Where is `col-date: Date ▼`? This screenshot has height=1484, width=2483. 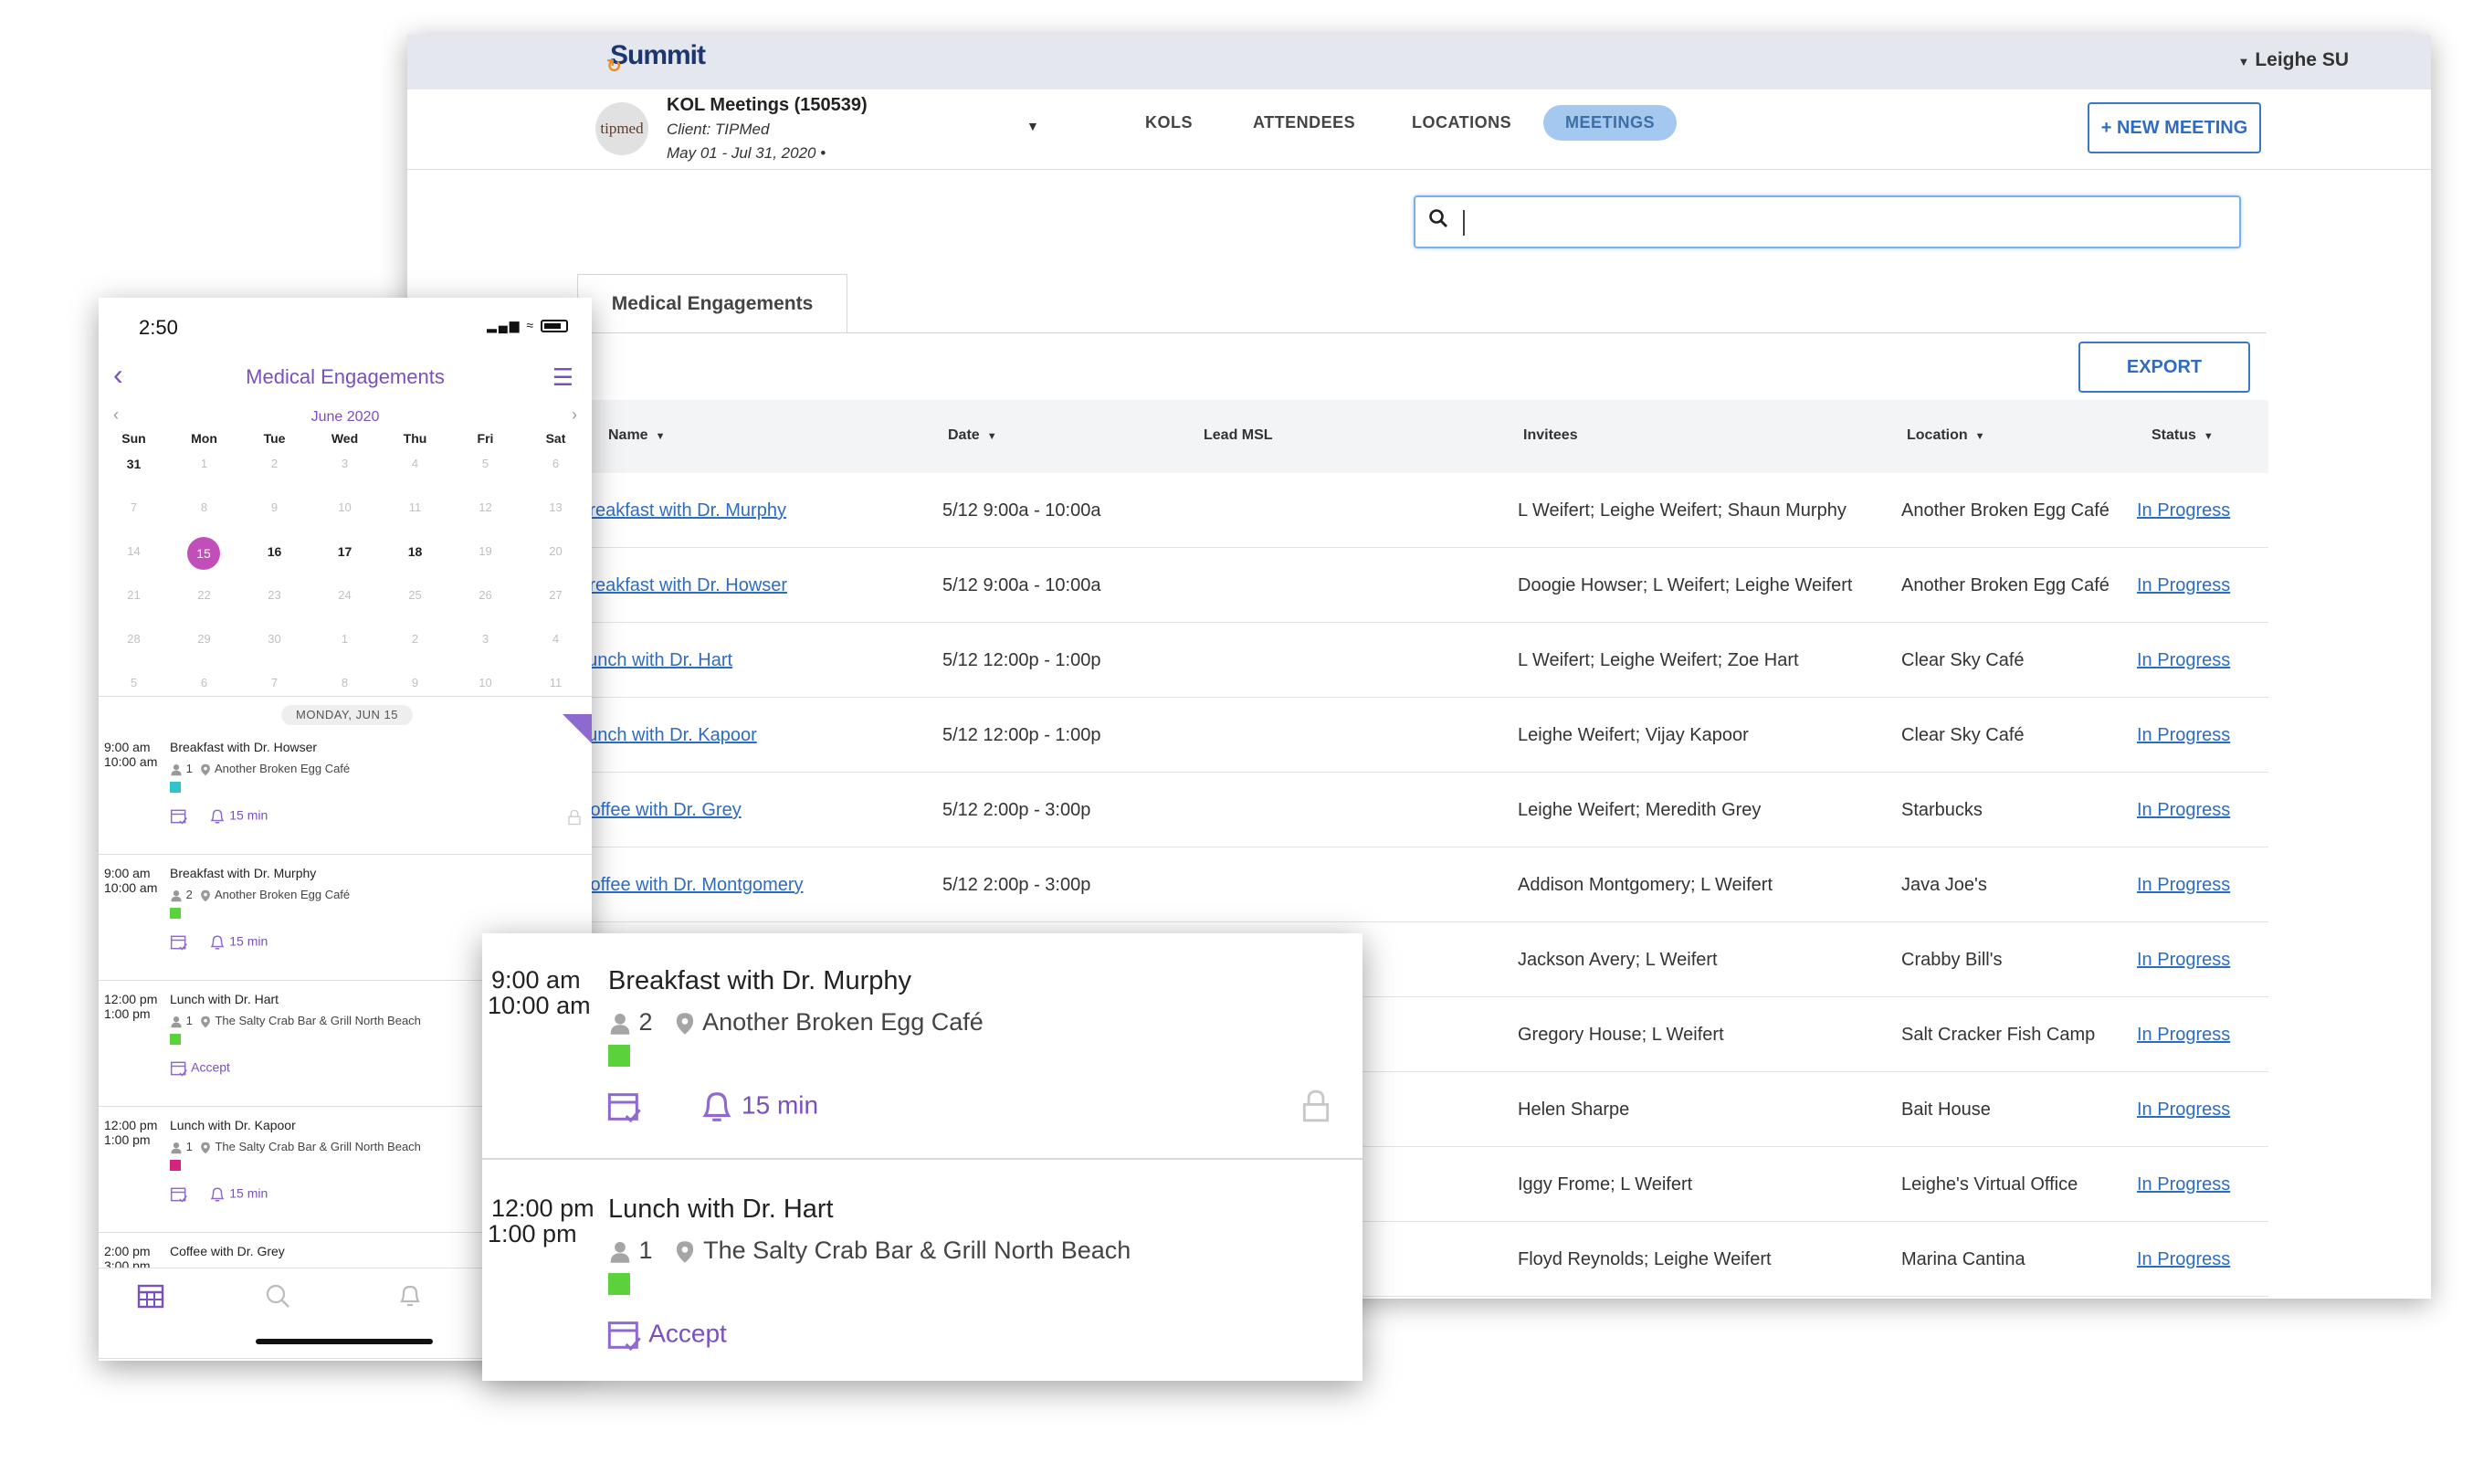 col-date: Date ▼ is located at coordinates (973, 435).